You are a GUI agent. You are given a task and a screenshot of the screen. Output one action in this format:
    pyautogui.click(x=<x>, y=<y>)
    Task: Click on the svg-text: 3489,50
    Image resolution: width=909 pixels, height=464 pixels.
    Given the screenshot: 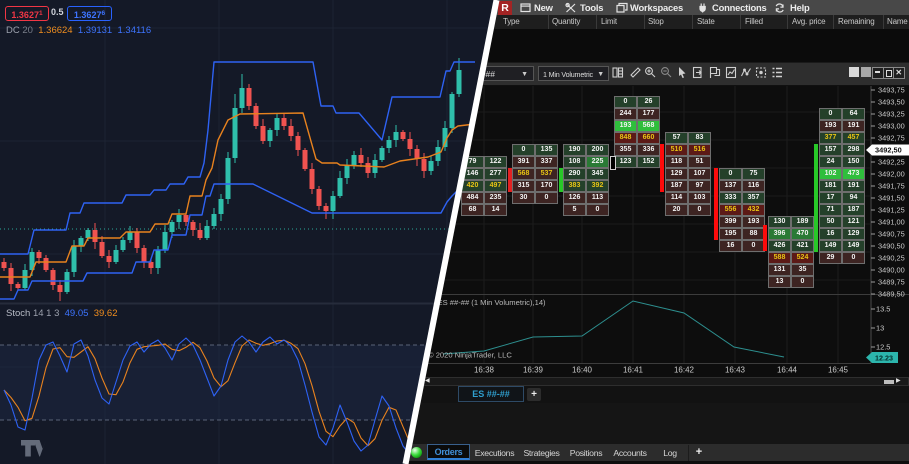 What is the action you would take?
    pyautogui.click(x=891, y=294)
    